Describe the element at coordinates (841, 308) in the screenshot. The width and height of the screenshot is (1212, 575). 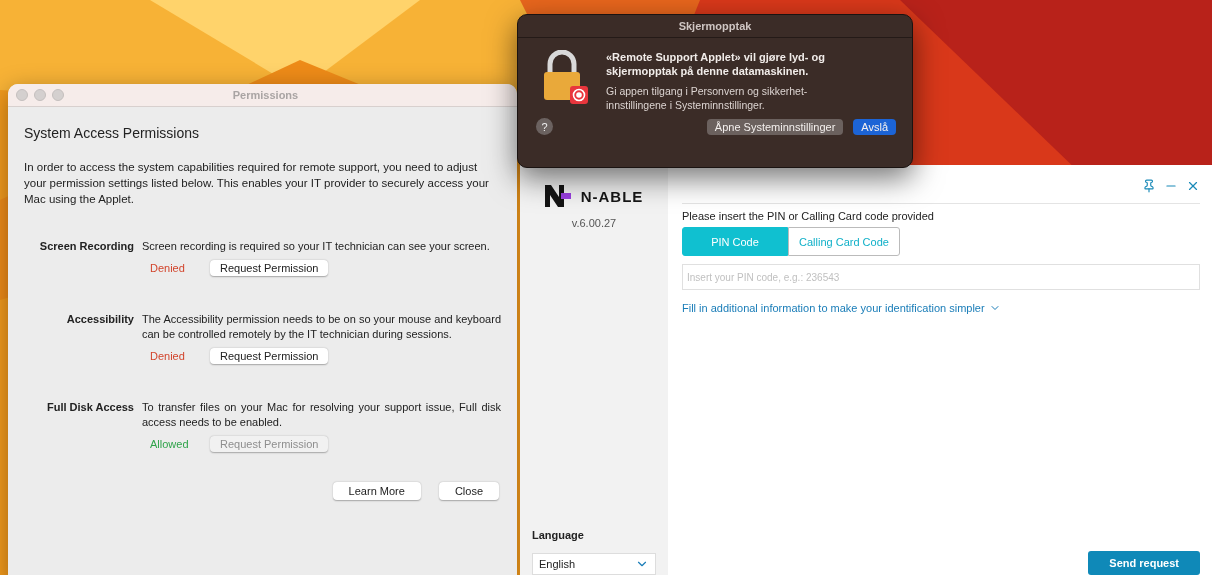
I see `more-info-link: Fill in additional information to make your identification simpler` at that location.